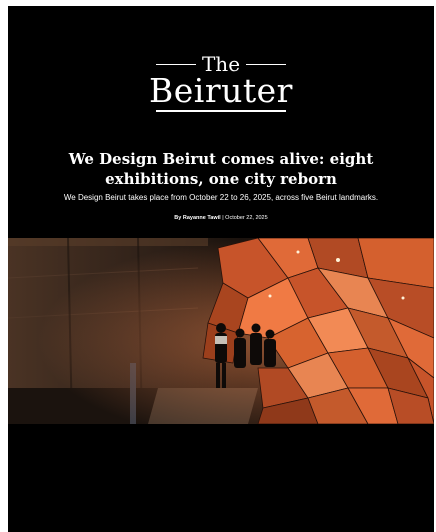 The width and height of the screenshot is (436, 532). I want to click on article-byline: By Rayanne Tawil | October 22, 2025, so click(221, 218).